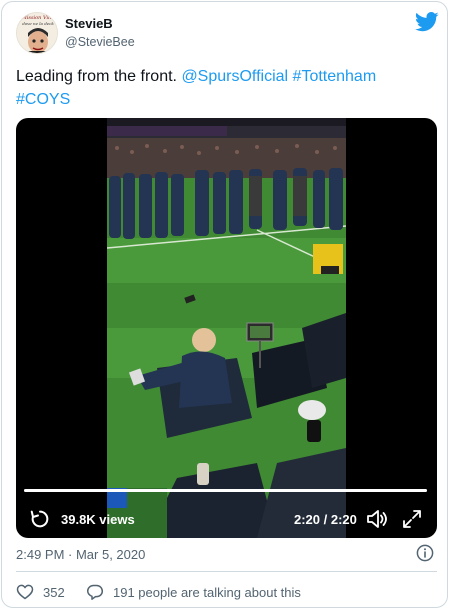 This screenshot has height=609, width=449. I want to click on heart-icon, so click(25, 592).